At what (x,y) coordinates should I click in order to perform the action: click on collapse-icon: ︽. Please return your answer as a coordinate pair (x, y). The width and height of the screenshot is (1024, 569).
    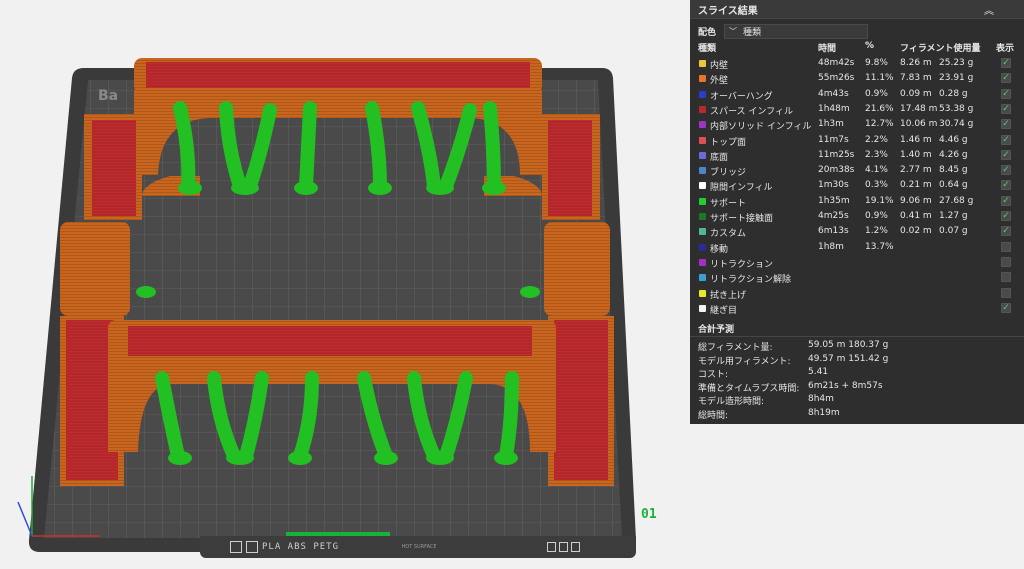
    Looking at the image, I should click on (989, 9).